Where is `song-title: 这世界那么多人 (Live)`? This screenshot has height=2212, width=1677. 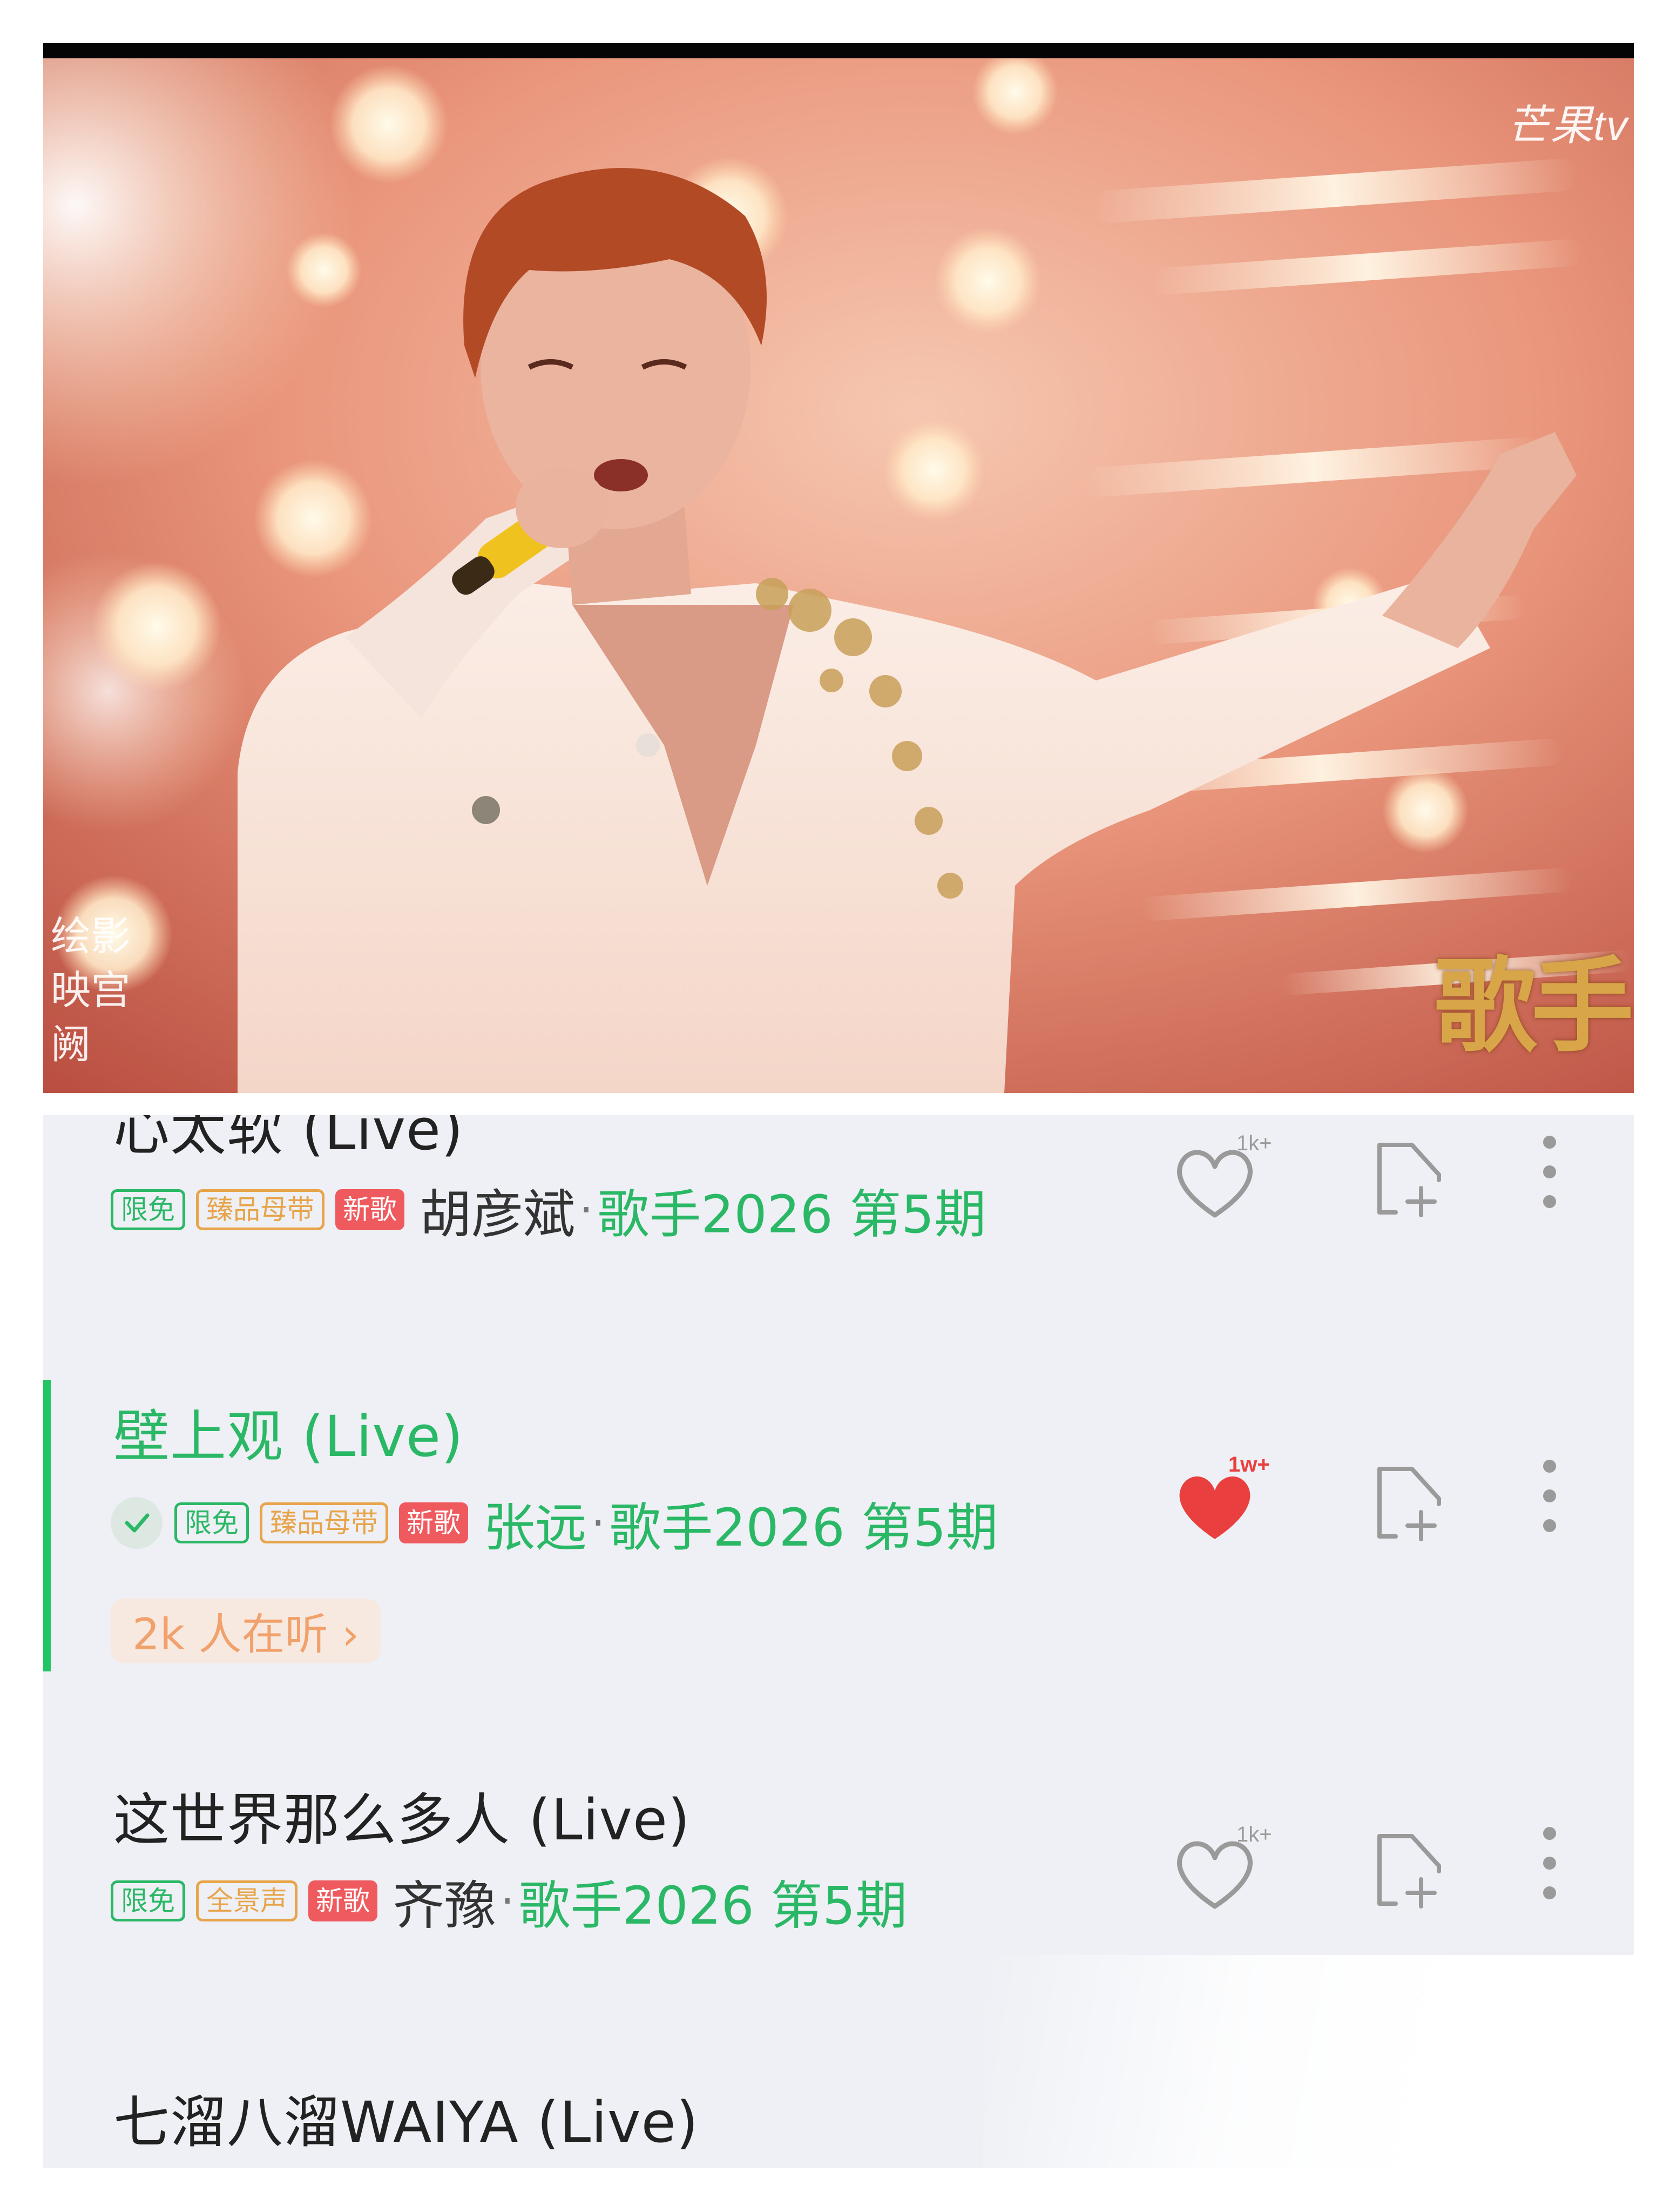
song-title: 这世界那么多人 (Live) is located at coordinates (402, 1820).